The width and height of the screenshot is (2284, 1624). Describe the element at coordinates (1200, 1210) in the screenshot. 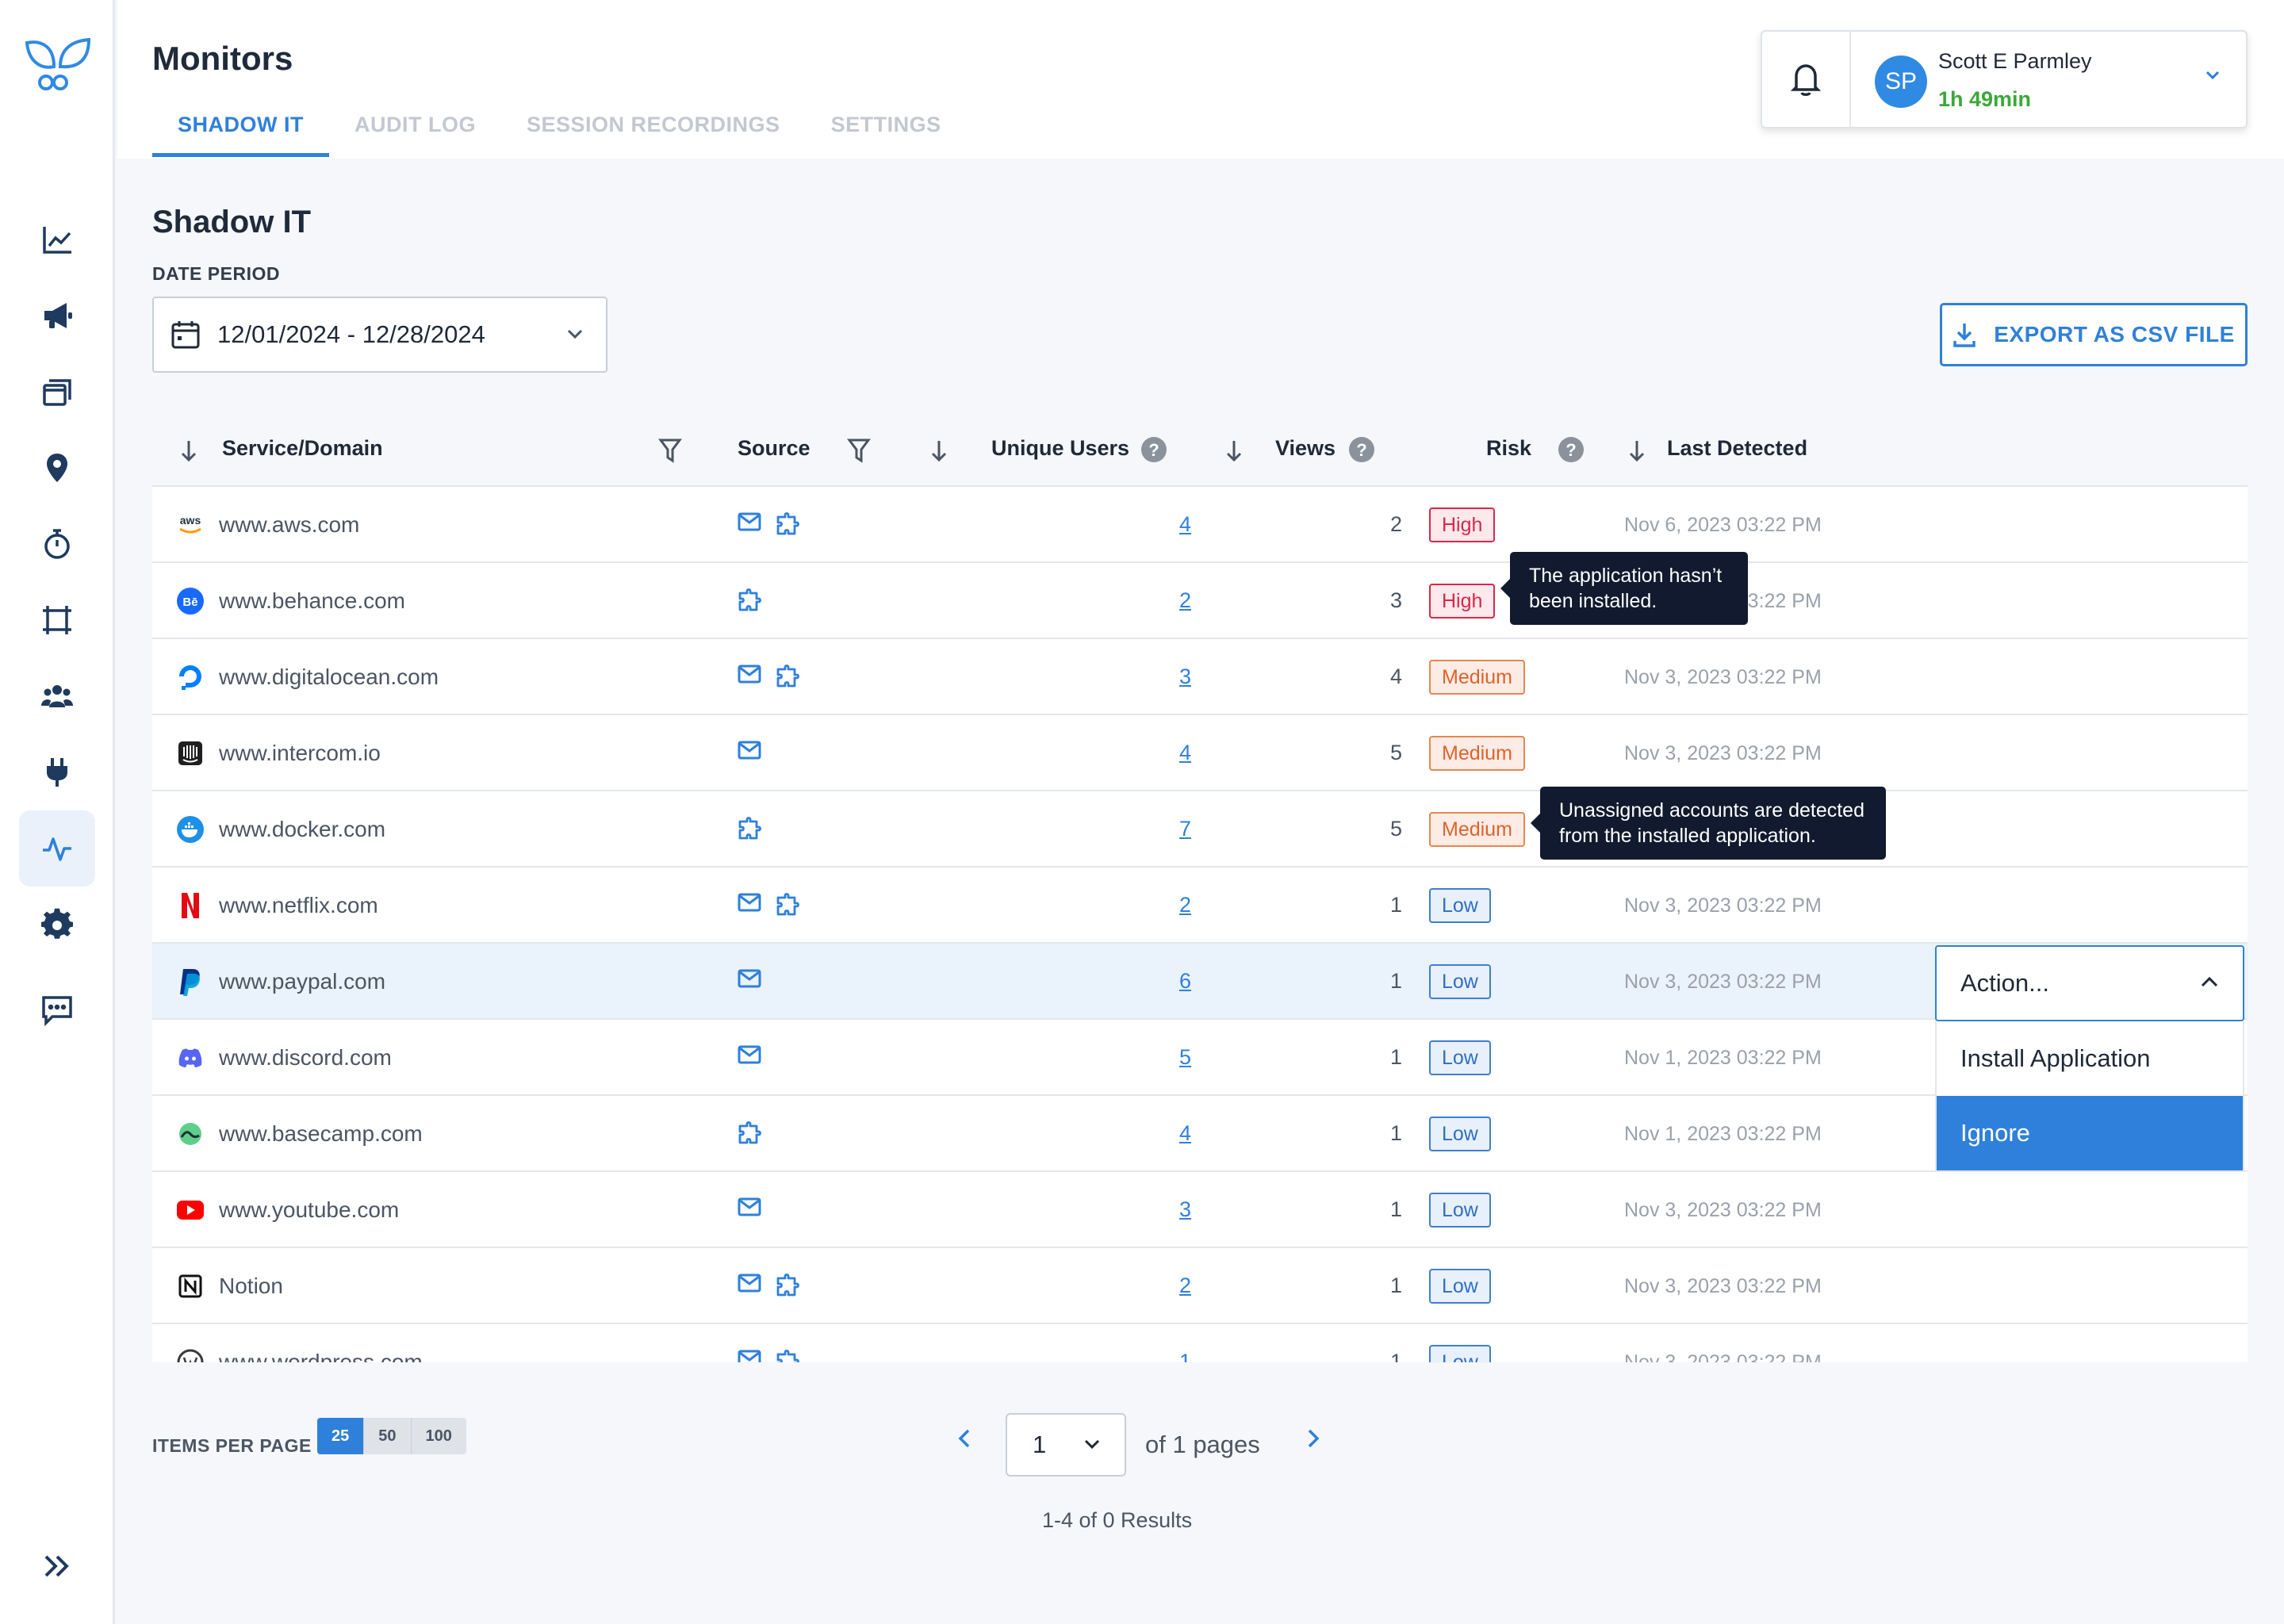

I see `table-row: www.youtube.com 3 1 Low Nov 3, 2023 03:22 PM` at that location.